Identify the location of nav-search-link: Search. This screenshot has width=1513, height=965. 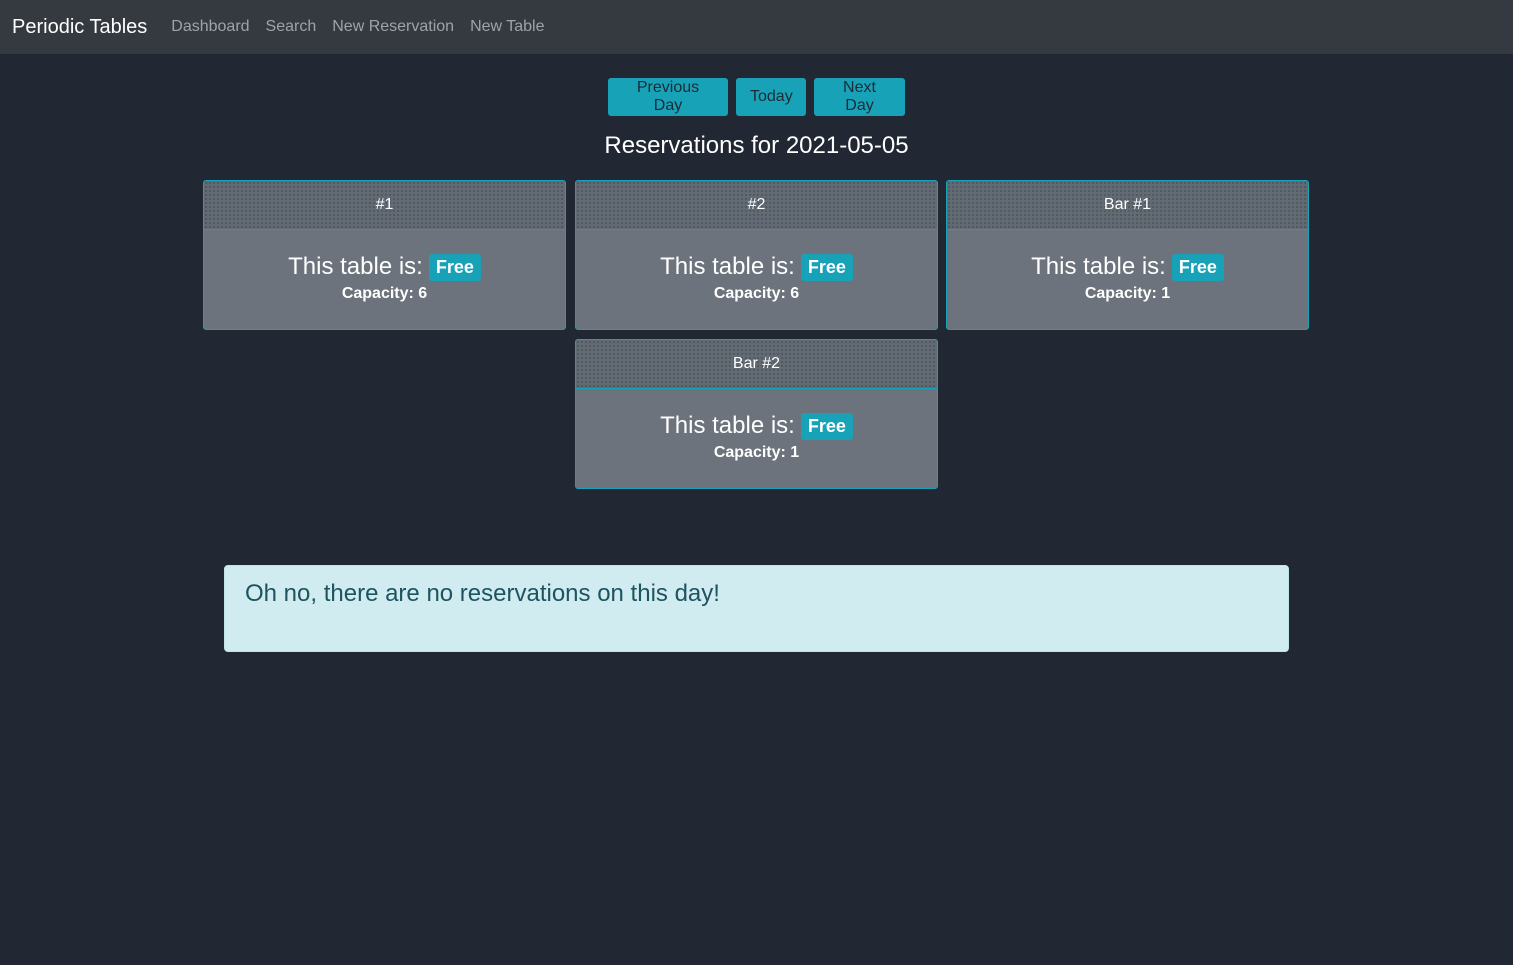
(291, 27).